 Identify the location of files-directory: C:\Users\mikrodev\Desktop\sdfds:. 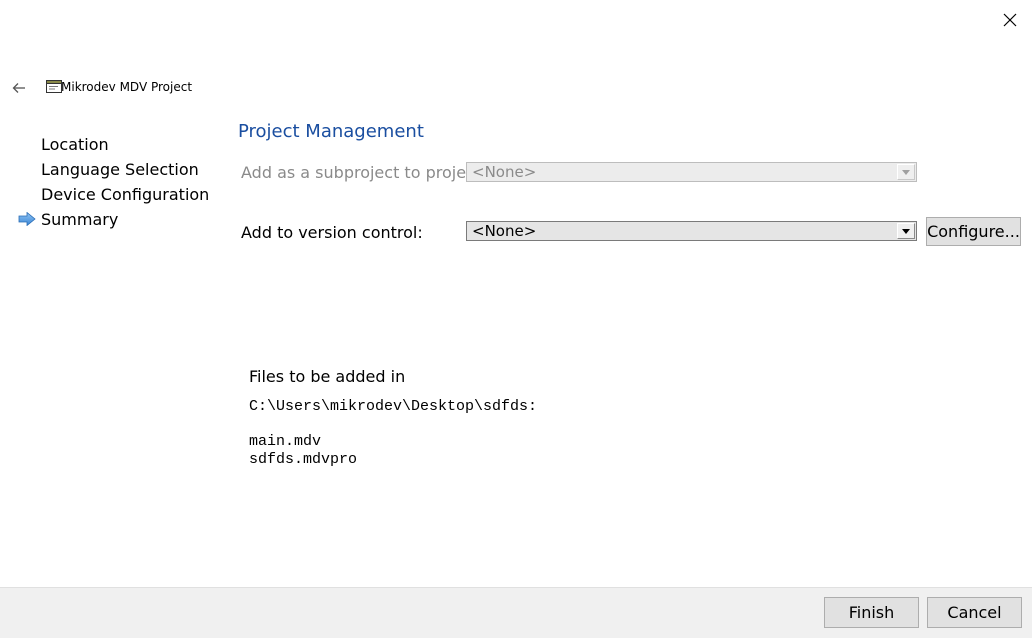
(393, 406).